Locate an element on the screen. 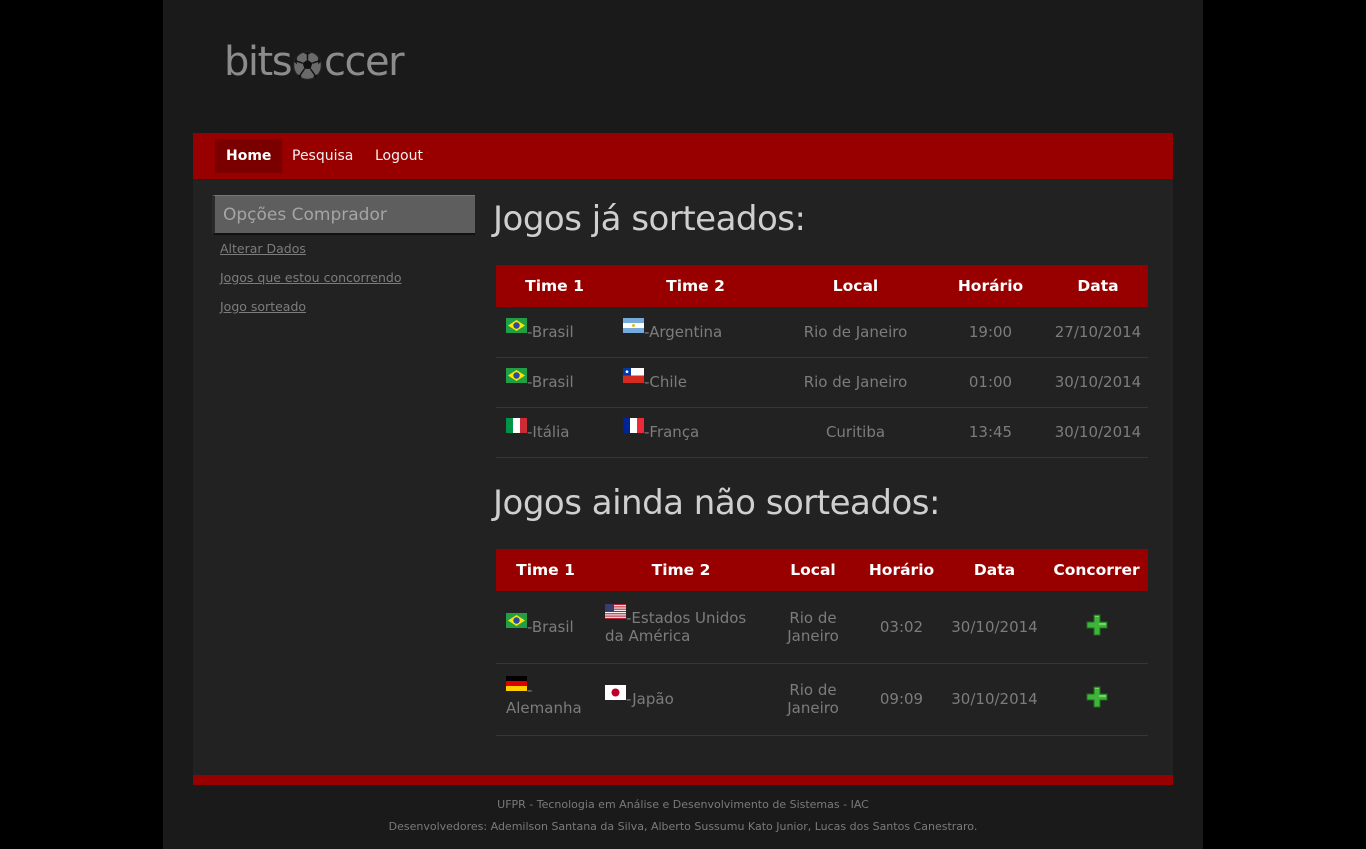 The width and height of the screenshot is (1366, 849). table-row: -Itália -França Curitiba 13:45 30/10/2014 is located at coordinates (822, 432).